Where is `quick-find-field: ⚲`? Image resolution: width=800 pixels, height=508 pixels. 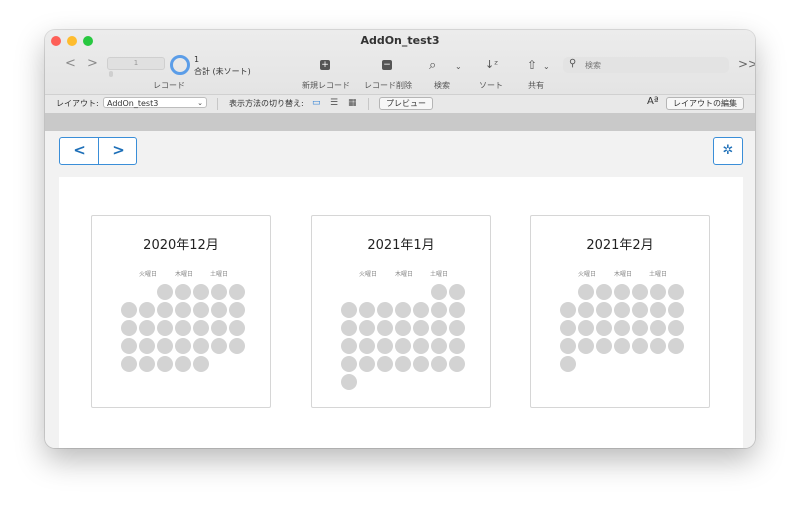 quick-find-field: ⚲ is located at coordinates (646, 65).